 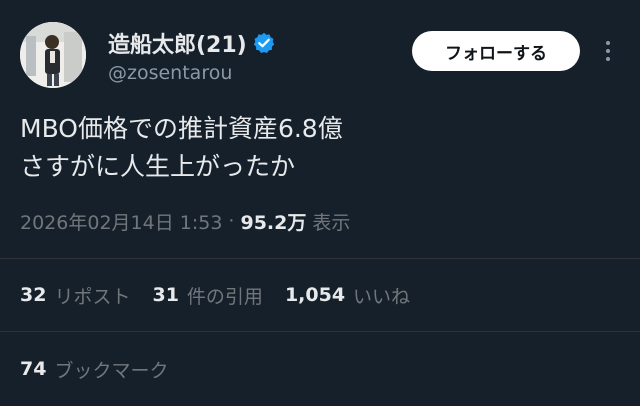 I want to click on quotes-label: 件の引用, so click(x=224, y=296).